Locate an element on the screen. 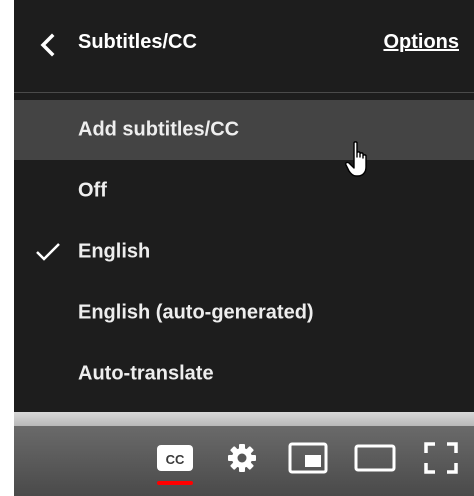 Image resolution: width=474 pixels, height=496 pixels. back-button is located at coordinates (48, 45).